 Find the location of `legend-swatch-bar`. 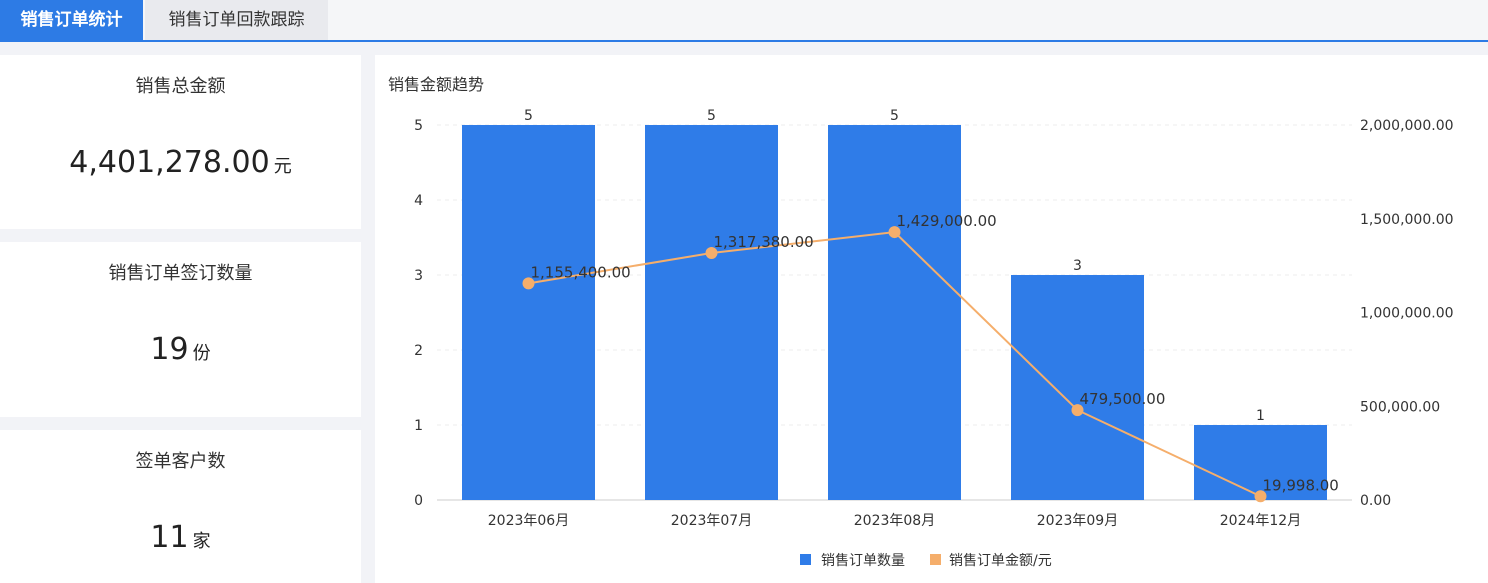

legend-swatch-bar is located at coordinates (805, 559).